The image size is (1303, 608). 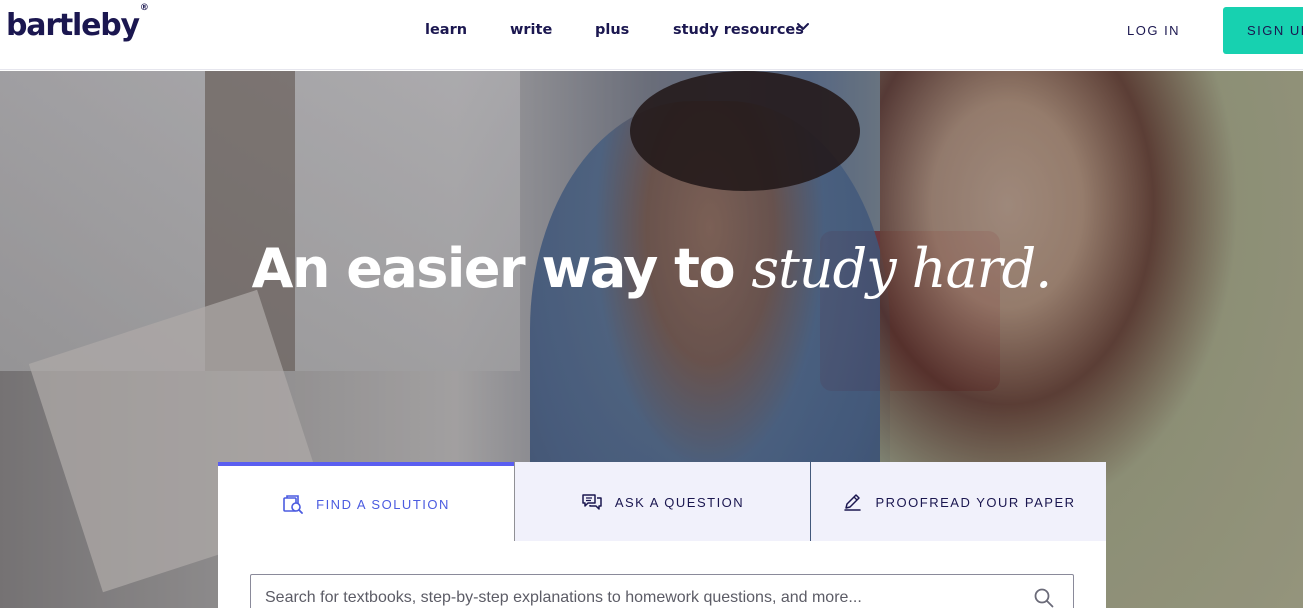 What do you see at coordinates (645, 597) in the screenshot?
I see `search-input` at bounding box center [645, 597].